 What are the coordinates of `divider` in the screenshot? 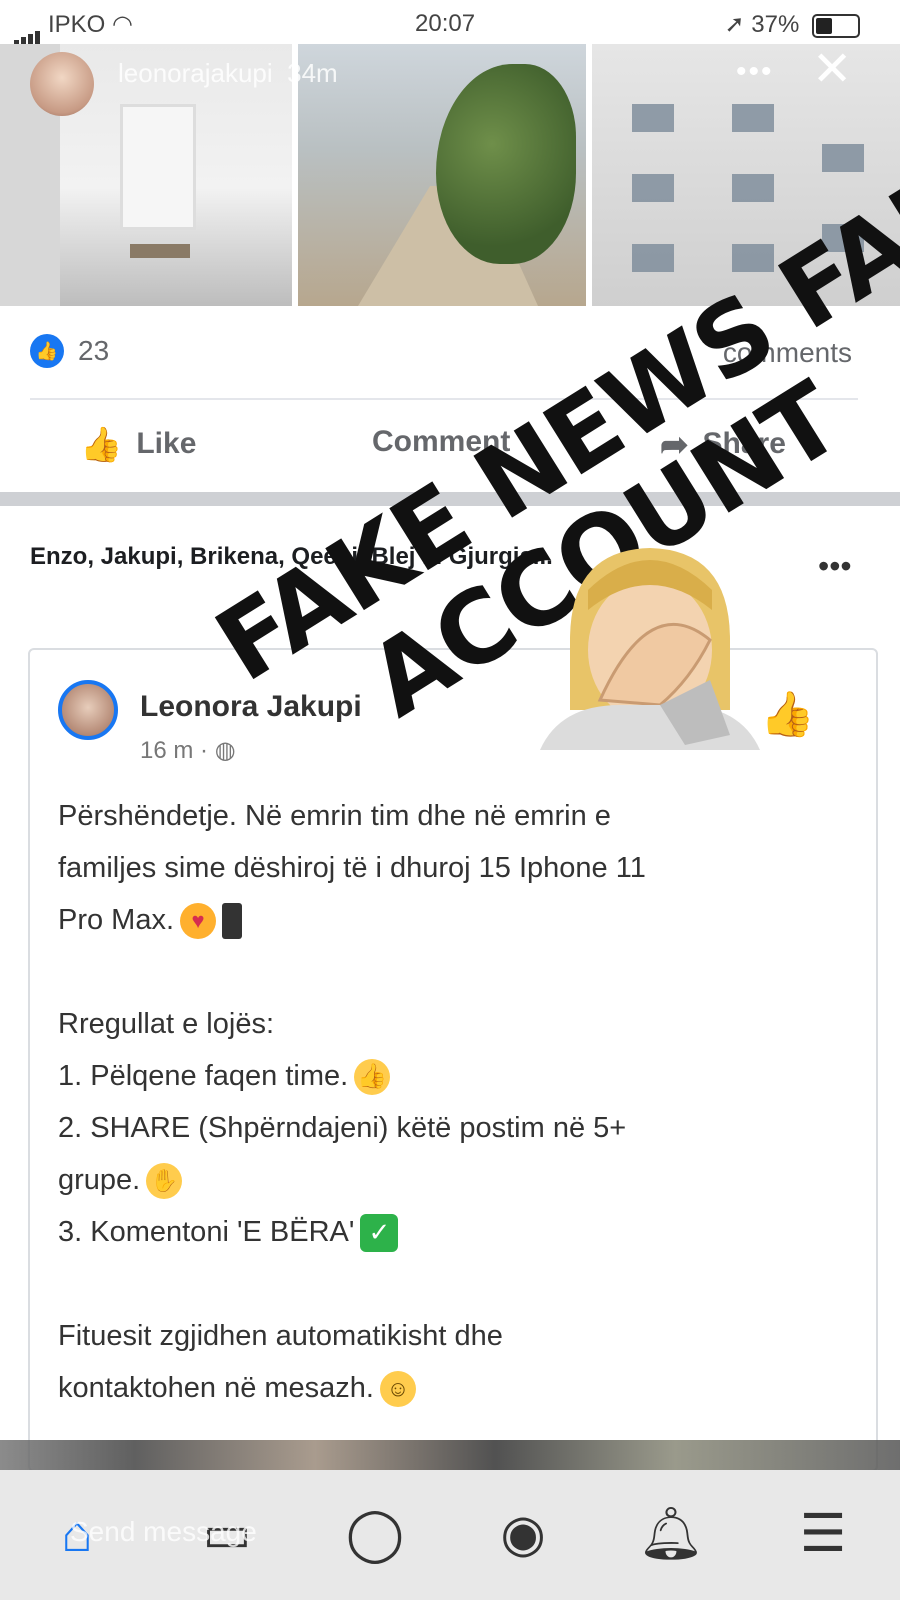 It's located at (444, 399).